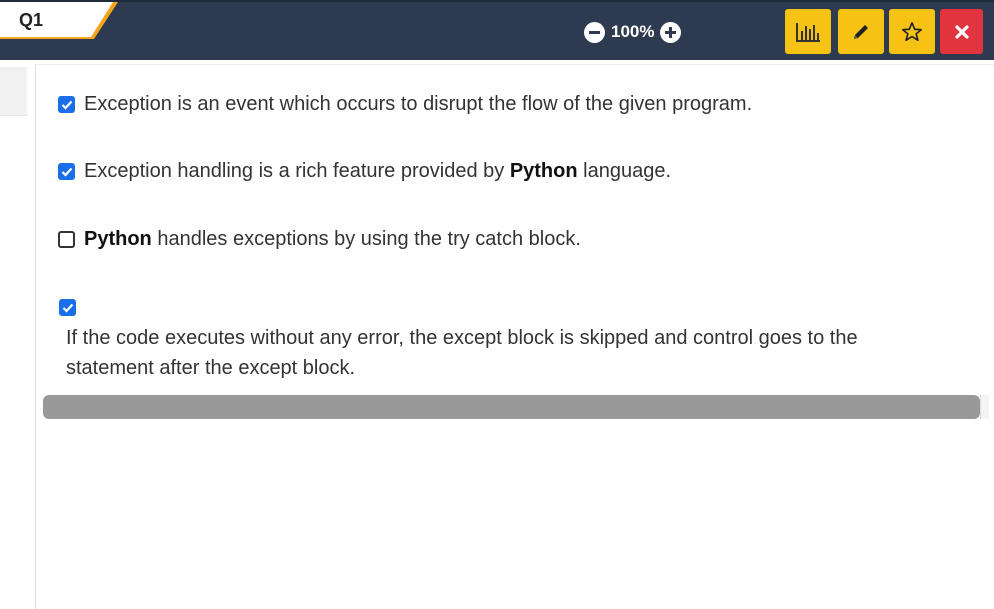  I want to click on star-icon, so click(912, 31).